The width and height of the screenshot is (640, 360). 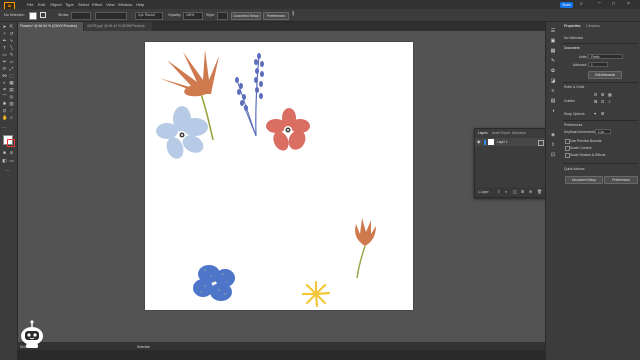 What do you see at coordinates (69, 4) in the screenshot?
I see `menu-type: Type` at bounding box center [69, 4].